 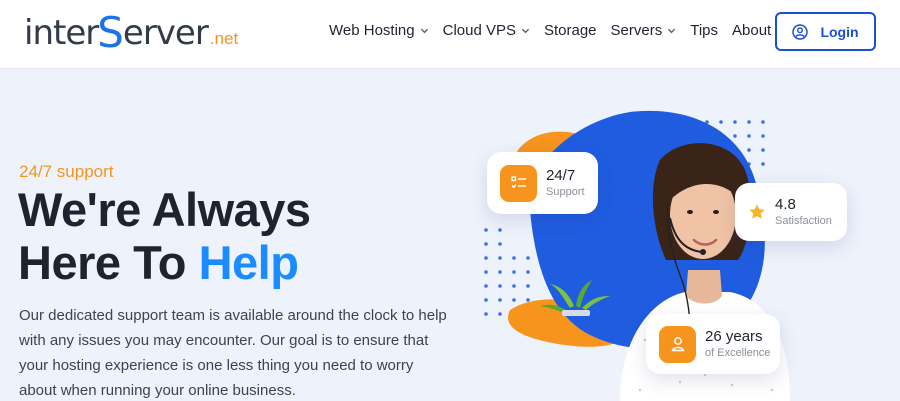 I want to click on support-card-subtitle: Support, so click(x=565, y=191).